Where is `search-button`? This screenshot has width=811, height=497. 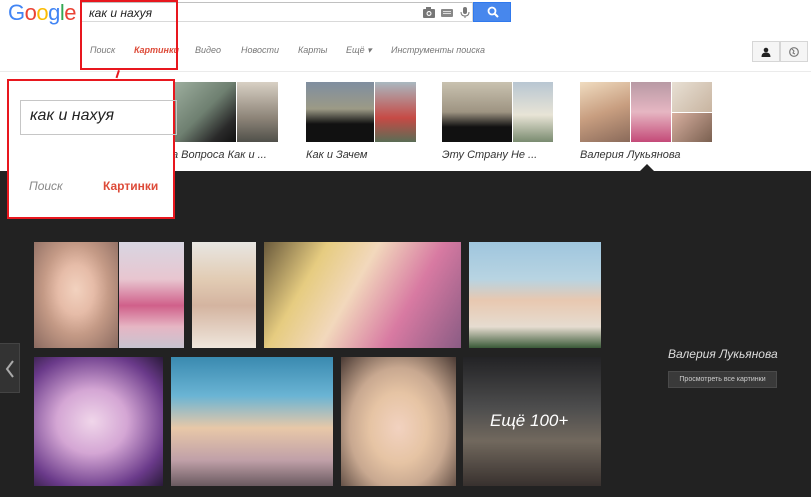
search-button is located at coordinates (492, 12).